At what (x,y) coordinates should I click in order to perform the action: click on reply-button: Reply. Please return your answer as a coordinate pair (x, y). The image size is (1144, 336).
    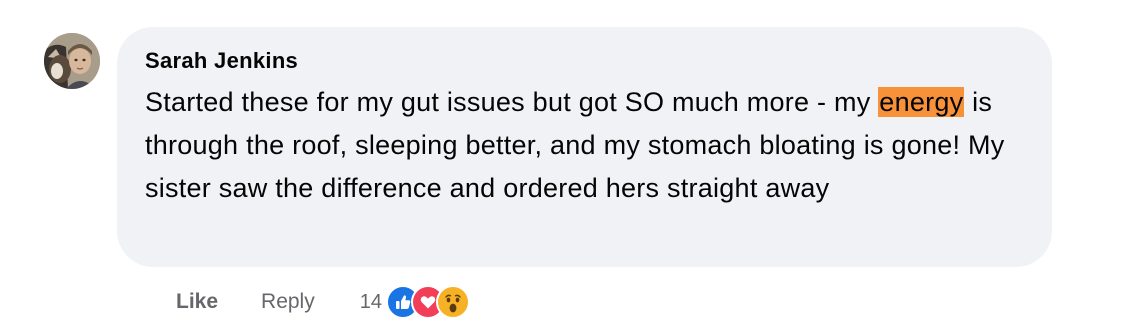
    Looking at the image, I should click on (288, 302).